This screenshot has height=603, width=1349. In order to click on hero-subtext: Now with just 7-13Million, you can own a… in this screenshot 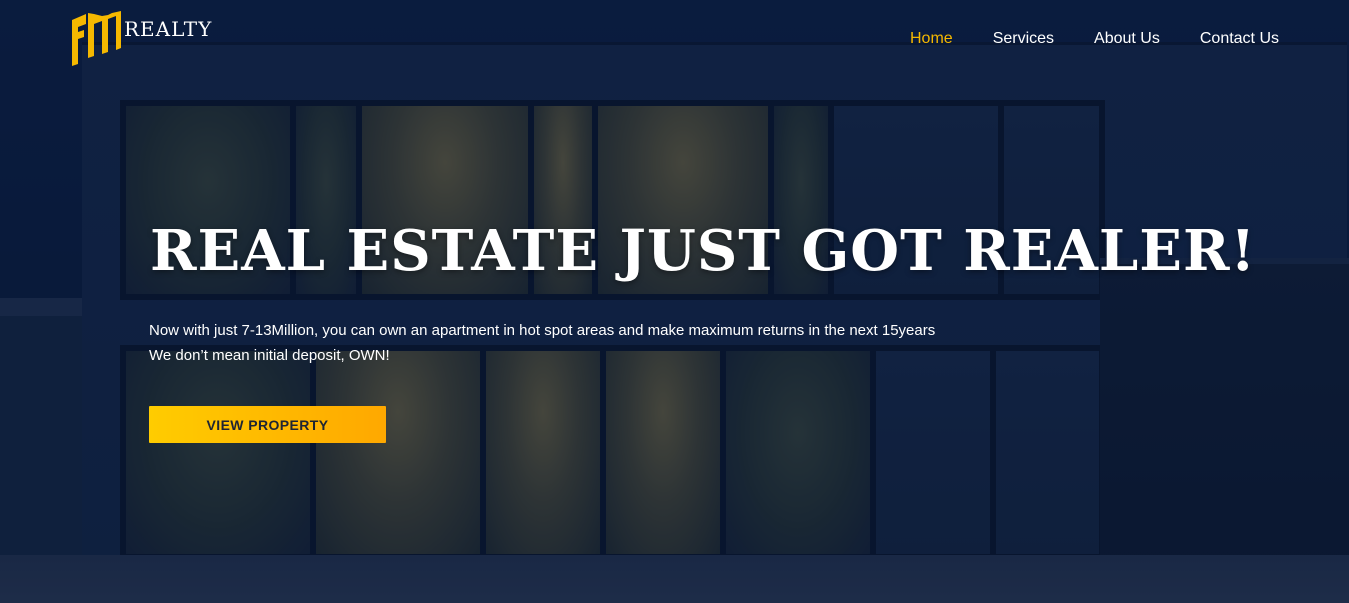, I will do `click(599, 343)`.